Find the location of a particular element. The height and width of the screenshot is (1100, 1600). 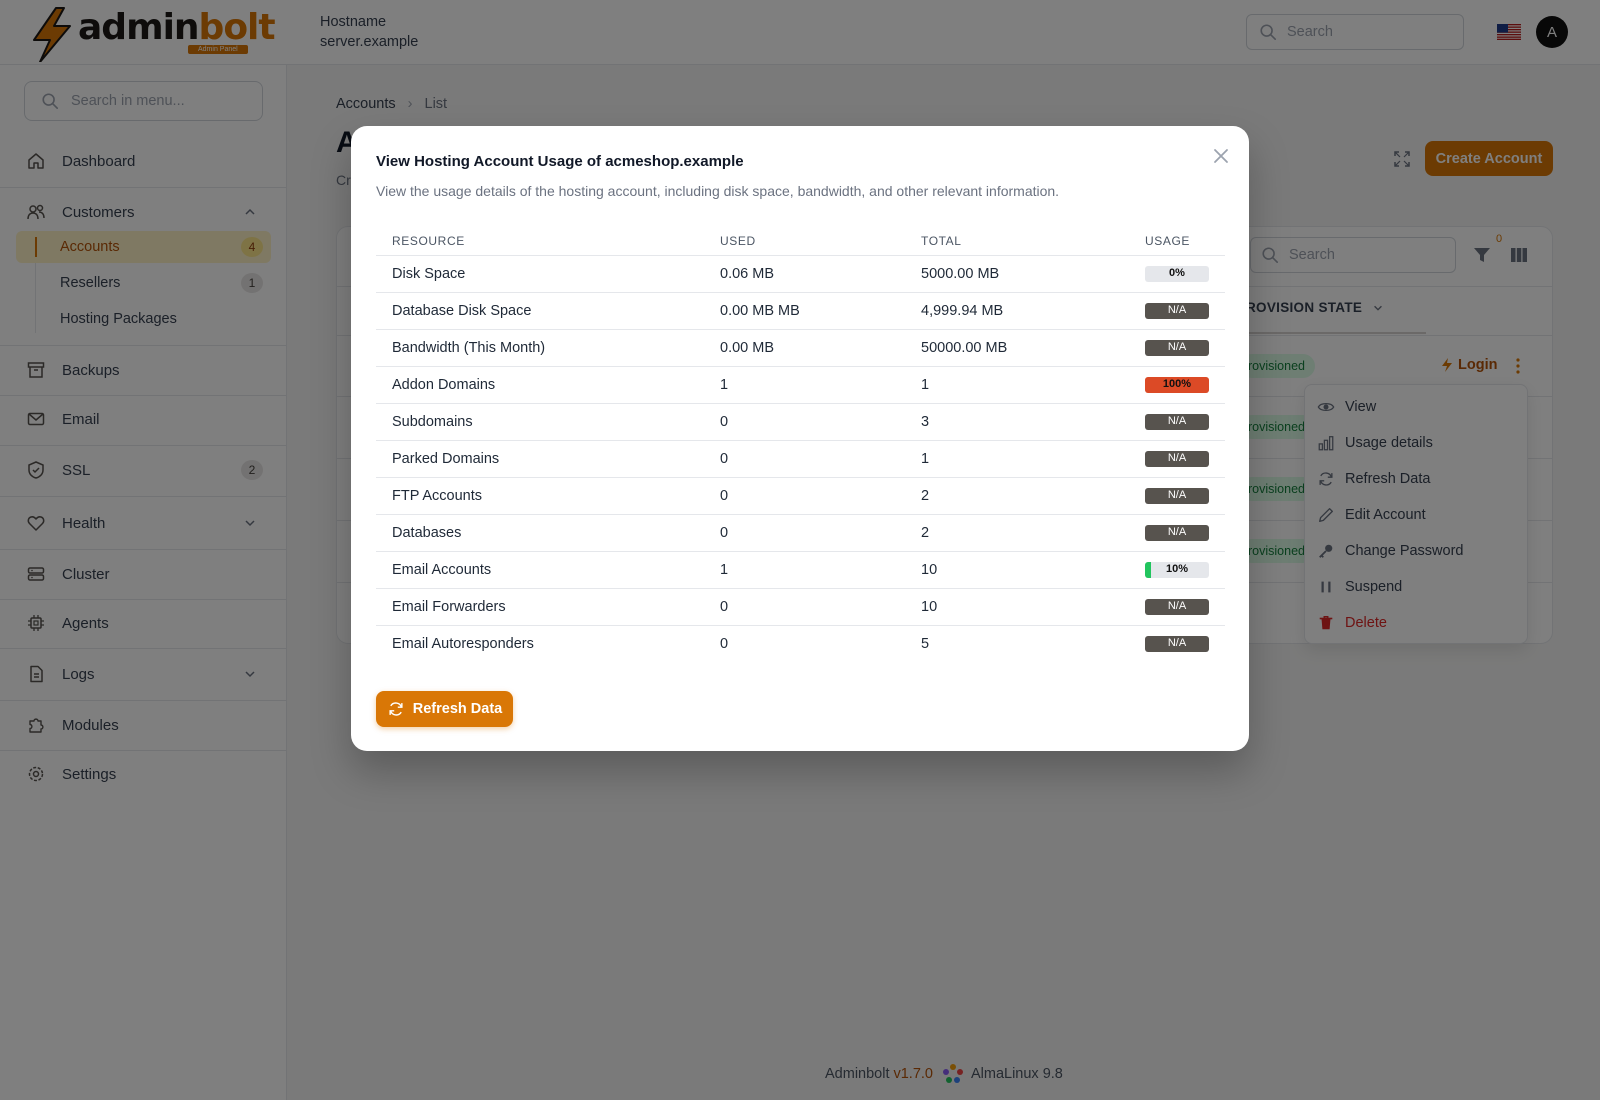

usage-bar: 0% is located at coordinates (1177, 274).